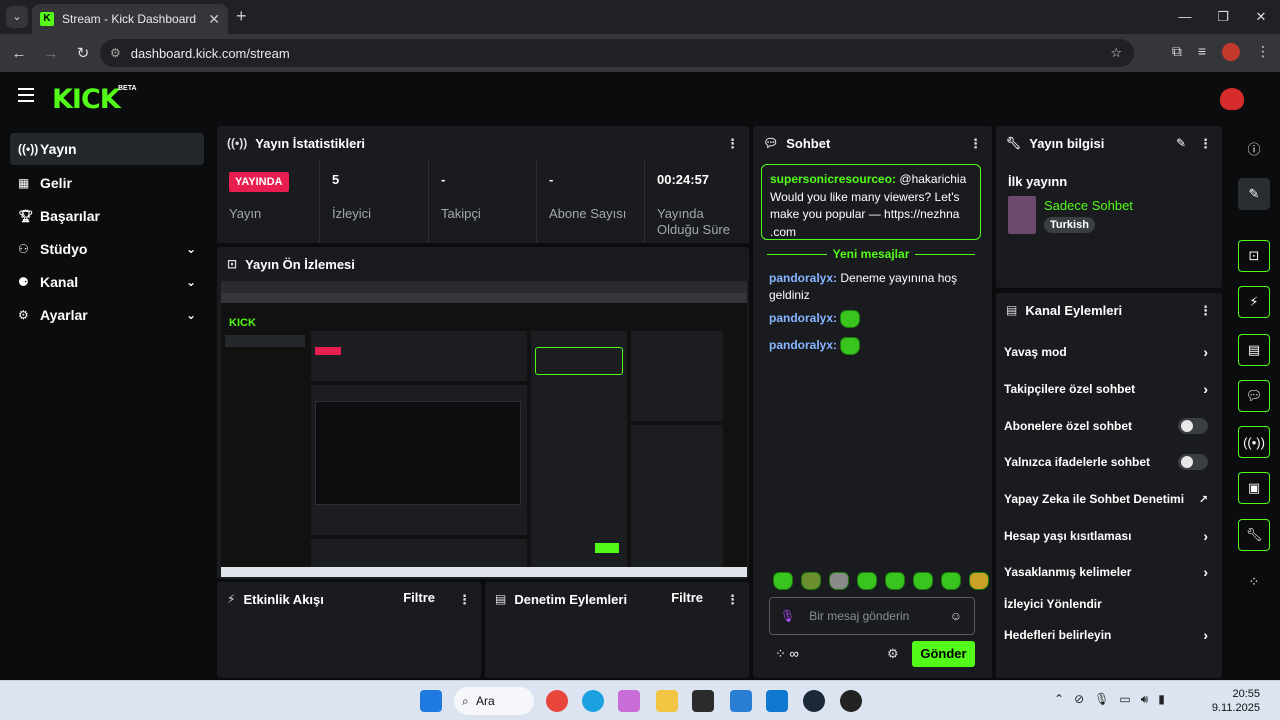 The width and height of the screenshot is (1280, 720). Describe the element at coordinates (1254, 396) in the screenshot. I see `chat-bubble-icon: 💬︎` at that location.